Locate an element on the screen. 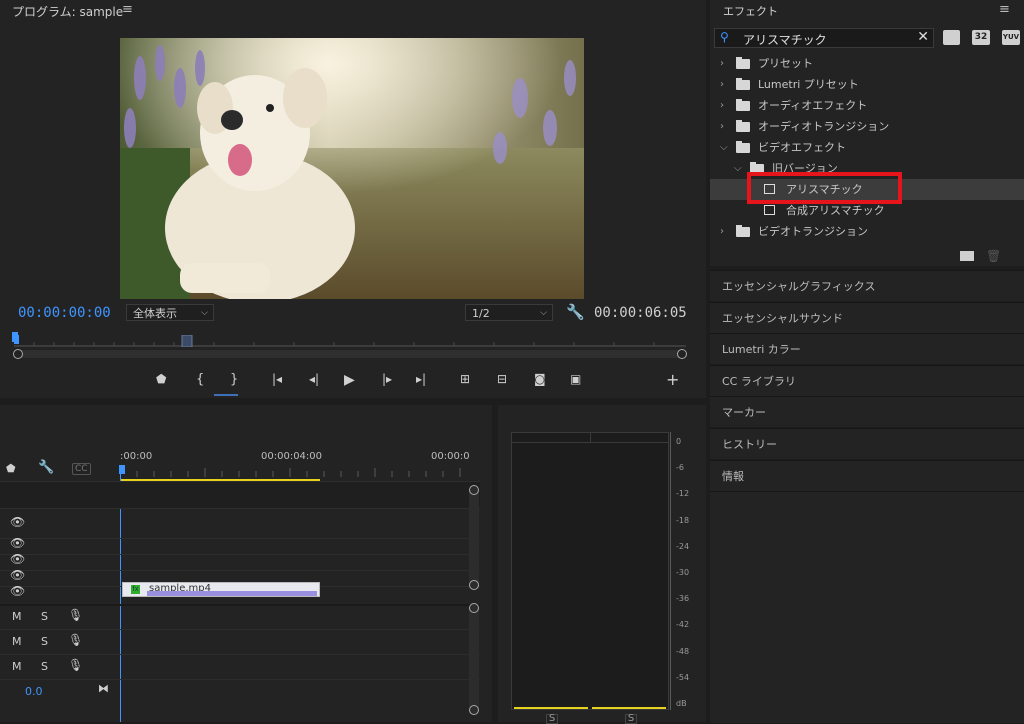 Image resolution: width=1024 pixels, height=724 pixels. tree-item: › Lumetri プリセット is located at coordinates (867, 84).